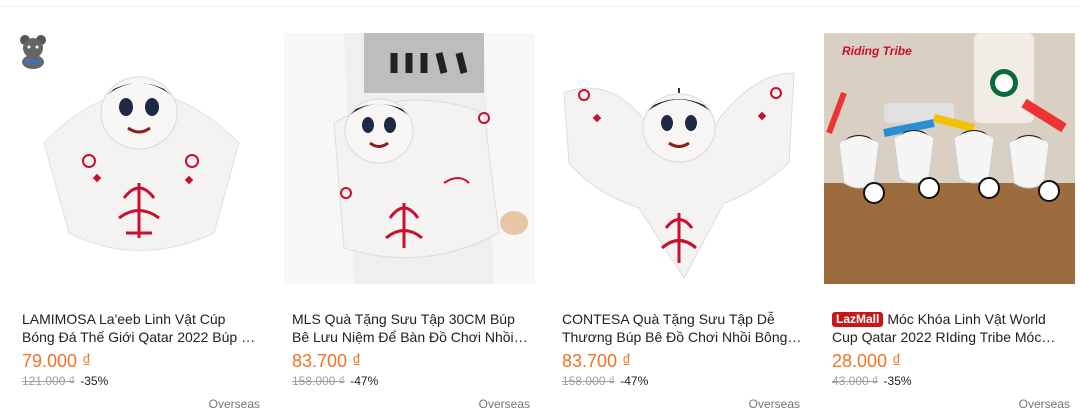 The height and width of the screenshot is (419, 1080). I want to click on product-price: 79.000 ₫, so click(57, 361).